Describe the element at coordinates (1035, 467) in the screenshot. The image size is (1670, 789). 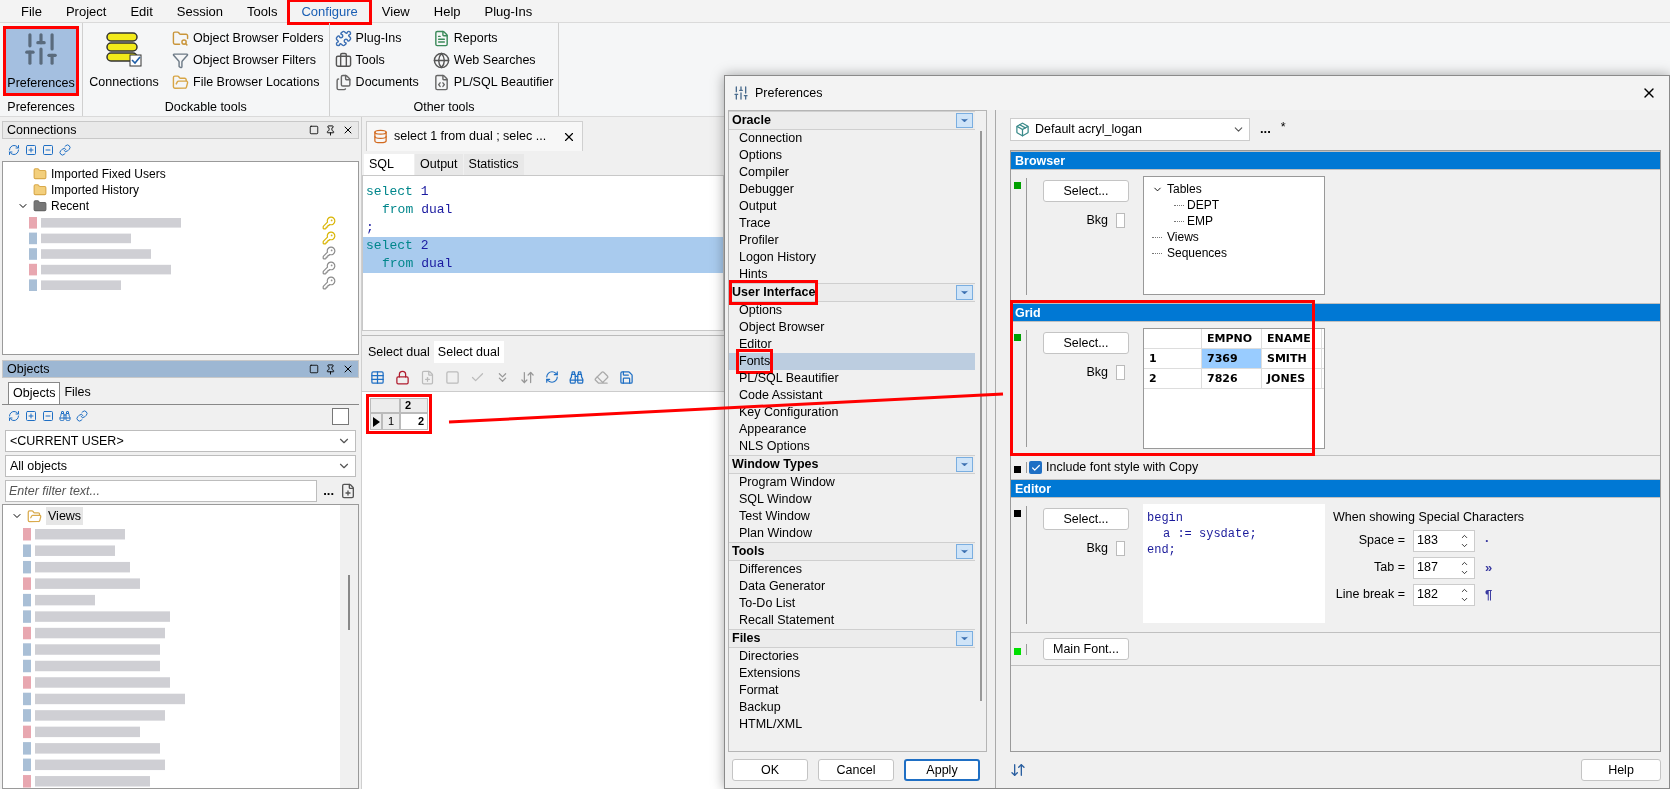
I see `checkbox` at that location.